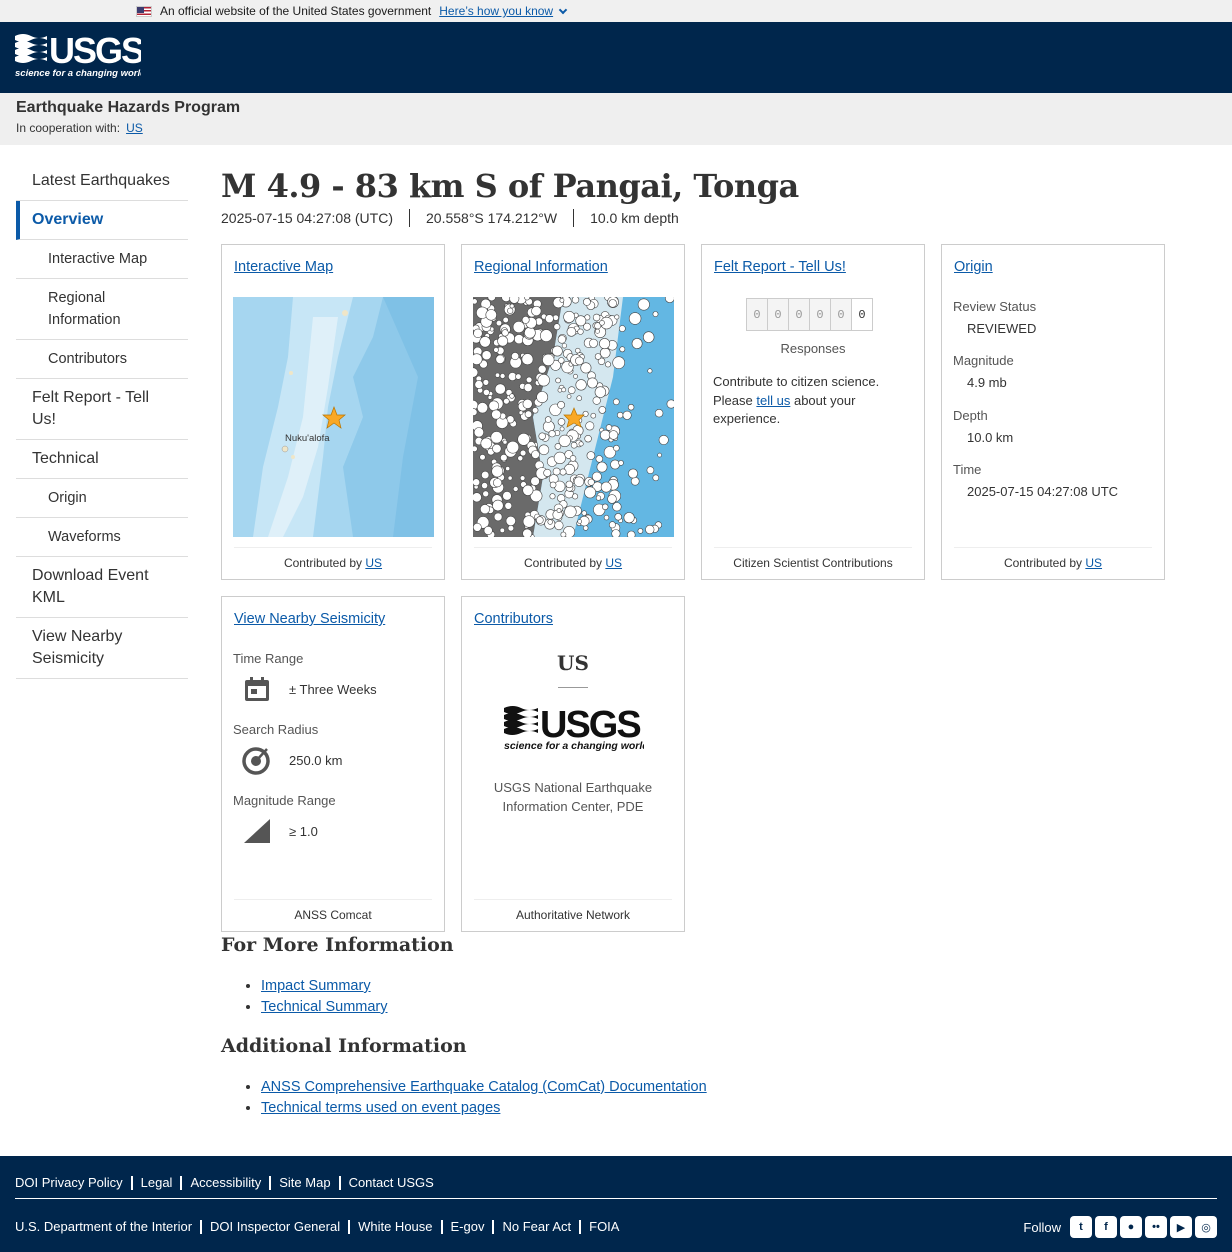 This screenshot has width=1232, height=1252. Describe the element at coordinates (1081, 1227) in the screenshot. I see `twitter-icon: t` at that location.